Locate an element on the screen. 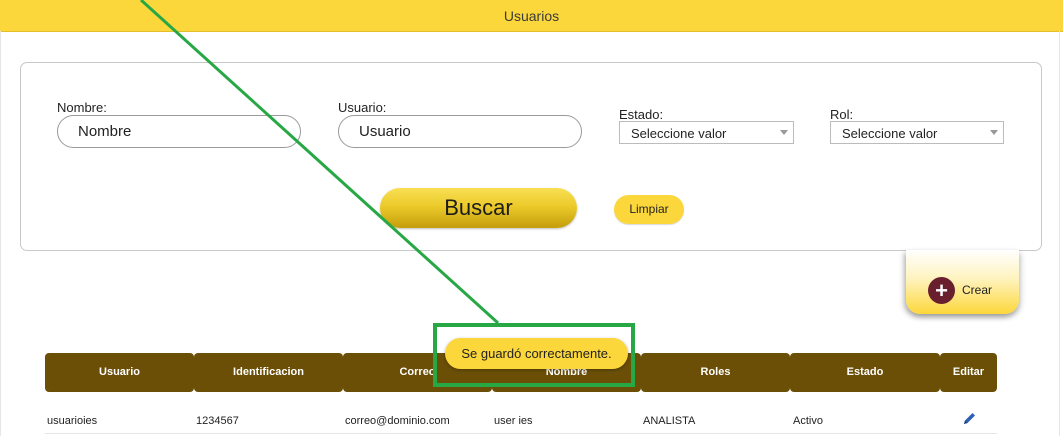  cell-nombre: user ies is located at coordinates (513, 421).